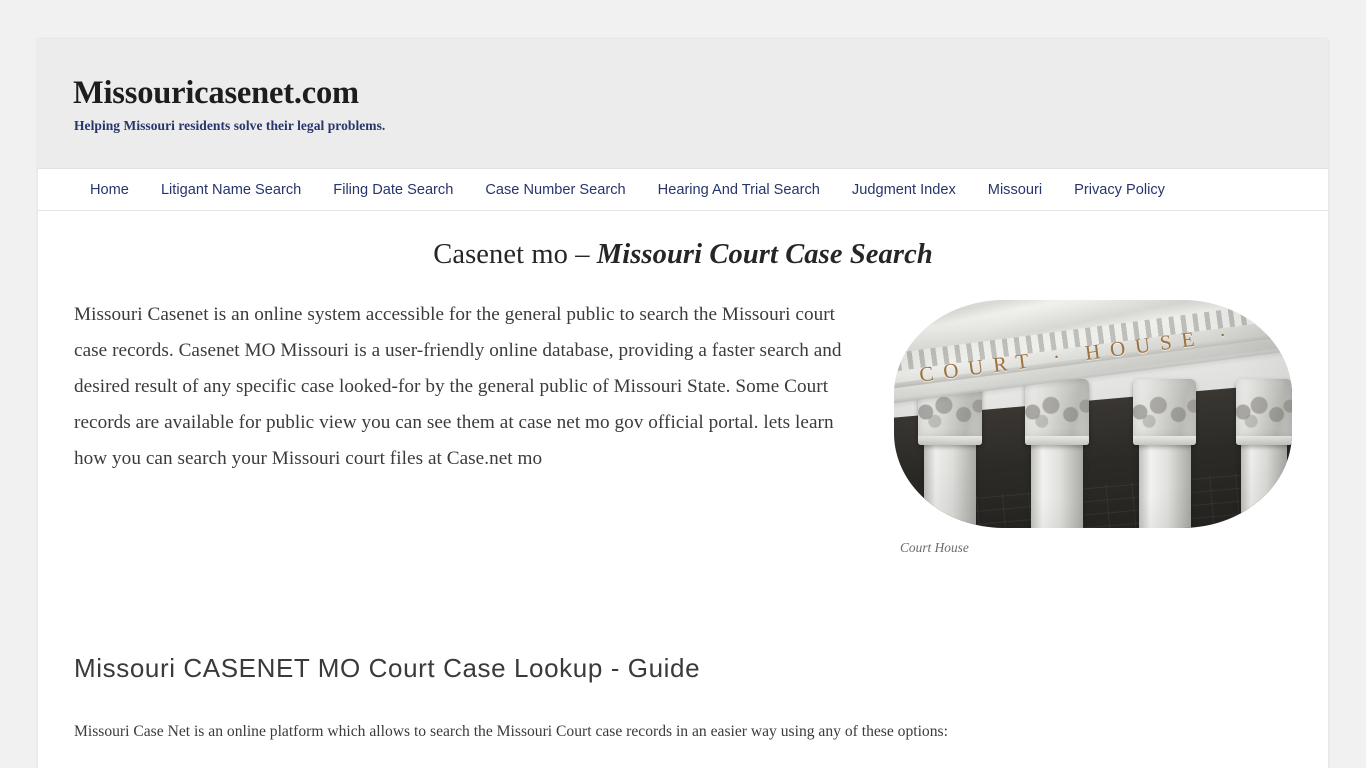  I want to click on nav-link-privacy-policy: Privacy Policy, so click(1119, 190).